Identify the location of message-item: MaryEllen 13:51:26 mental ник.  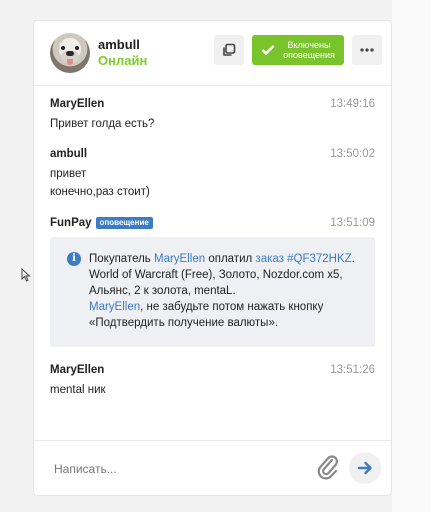
(212, 380).